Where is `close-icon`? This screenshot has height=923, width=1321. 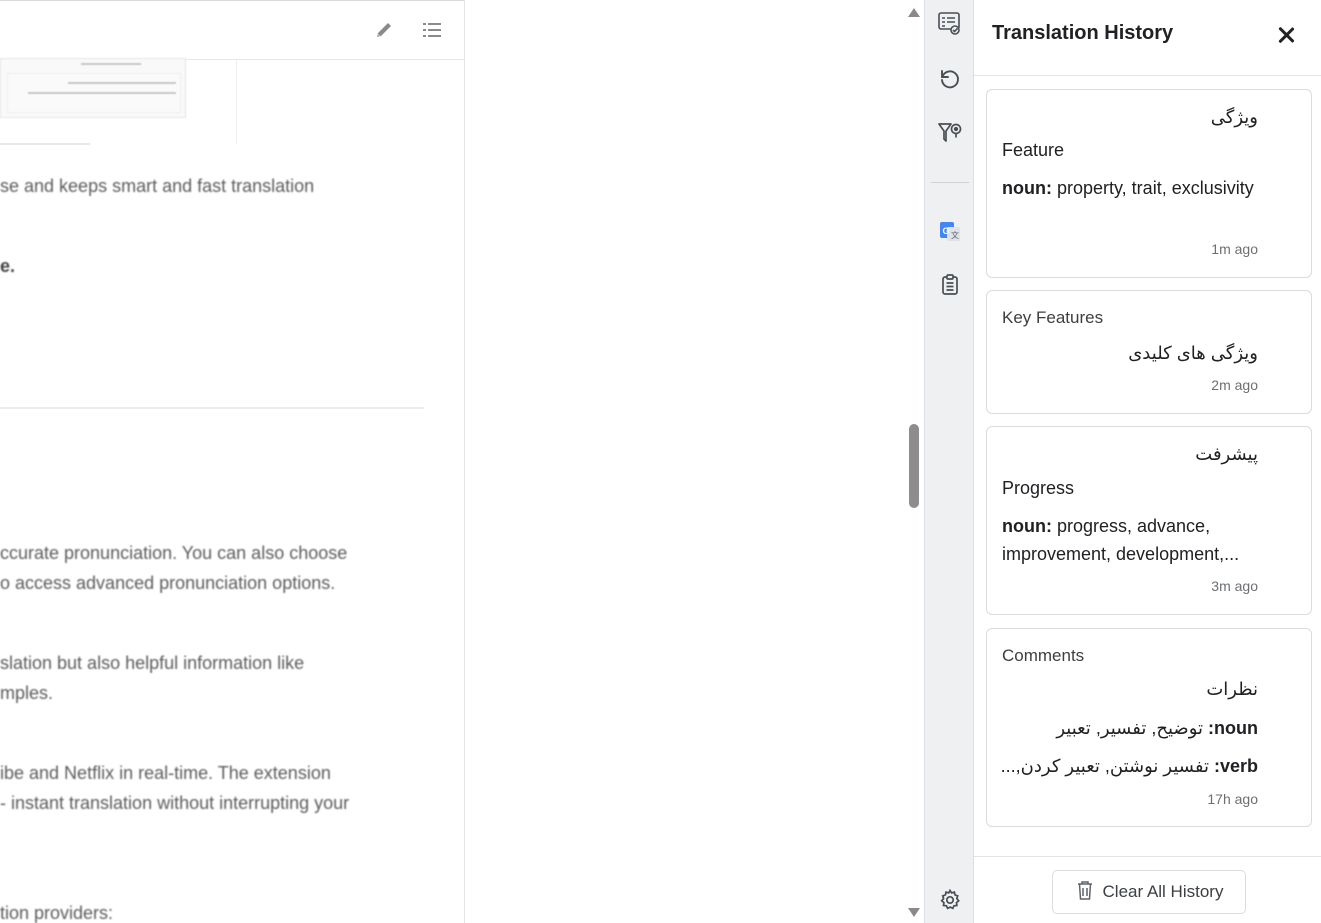
close-icon is located at coordinates (1286, 35).